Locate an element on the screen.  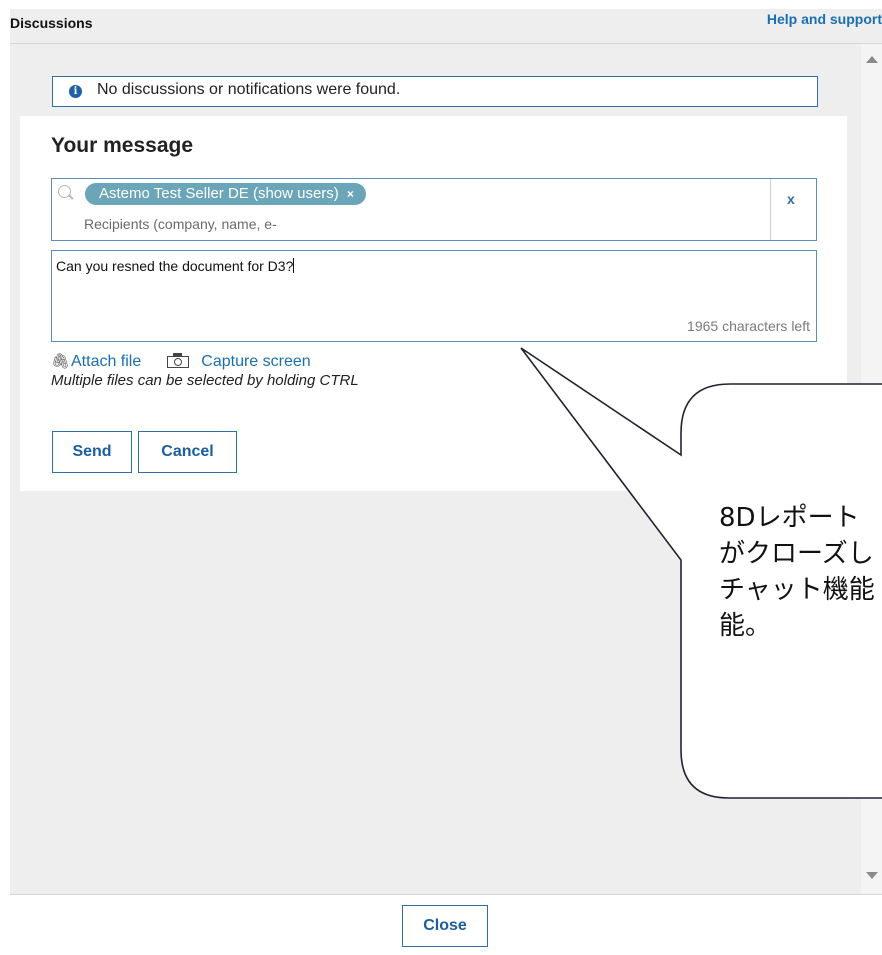
close-button: Close is located at coordinates (445, 926).